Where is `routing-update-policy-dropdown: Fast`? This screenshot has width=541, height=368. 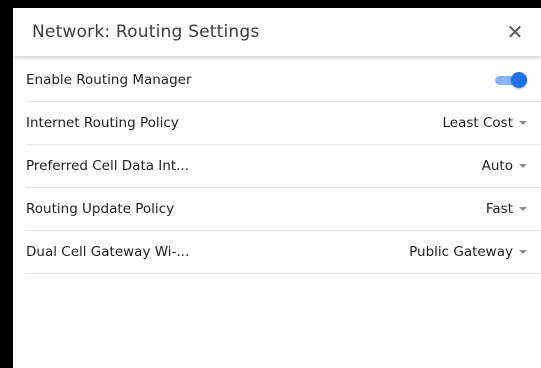 routing-update-policy-dropdown: Fast is located at coordinates (506, 209).